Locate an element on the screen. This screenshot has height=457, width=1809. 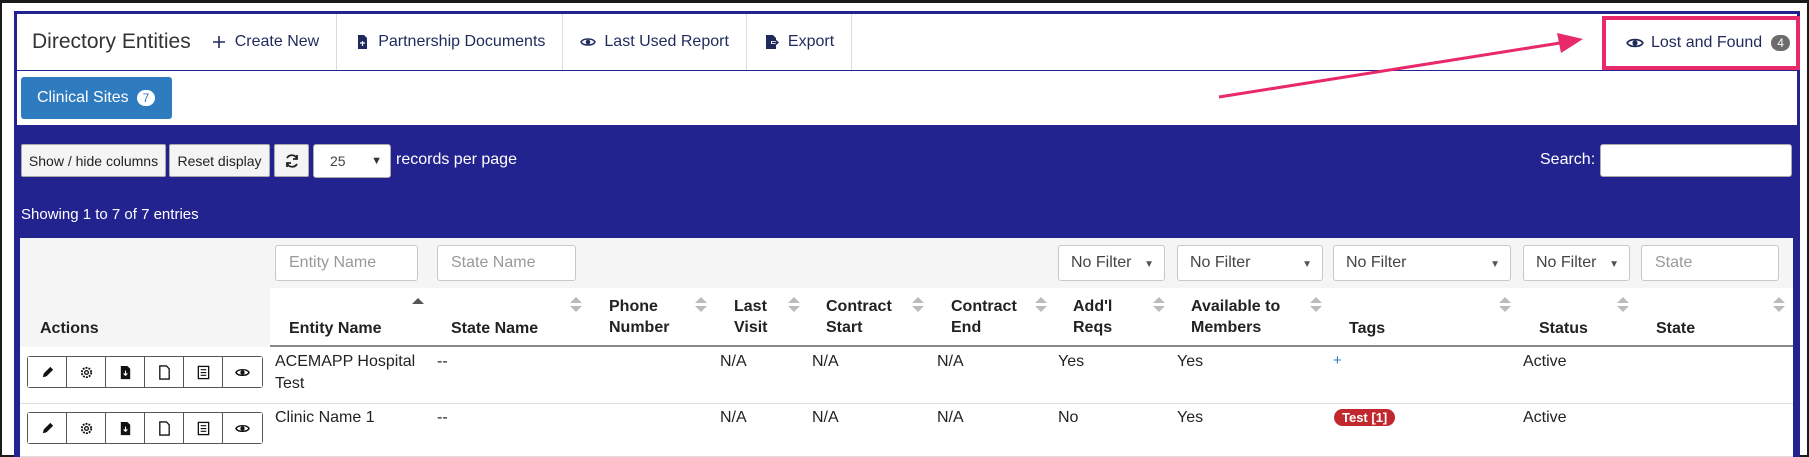
entity-name-filter: Entity Name is located at coordinates (346, 263).